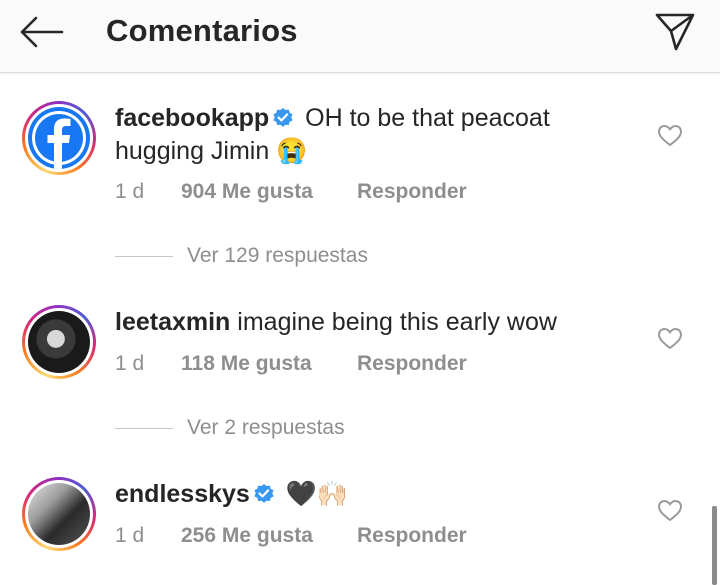 The height and width of the screenshot is (585, 720). I want to click on view-replies-link: Ver 2 respuestas, so click(230, 428).